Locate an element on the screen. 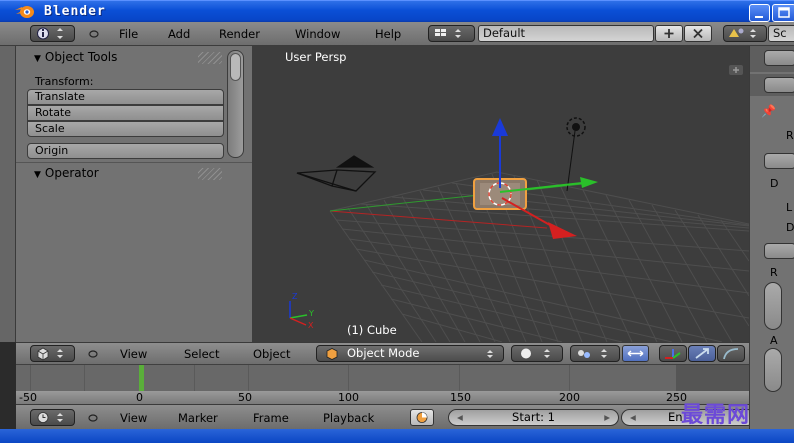 Image resolution: width=794 pixels, height=443 pixels. pie-clock-icon is located at coordinates (422, 417).